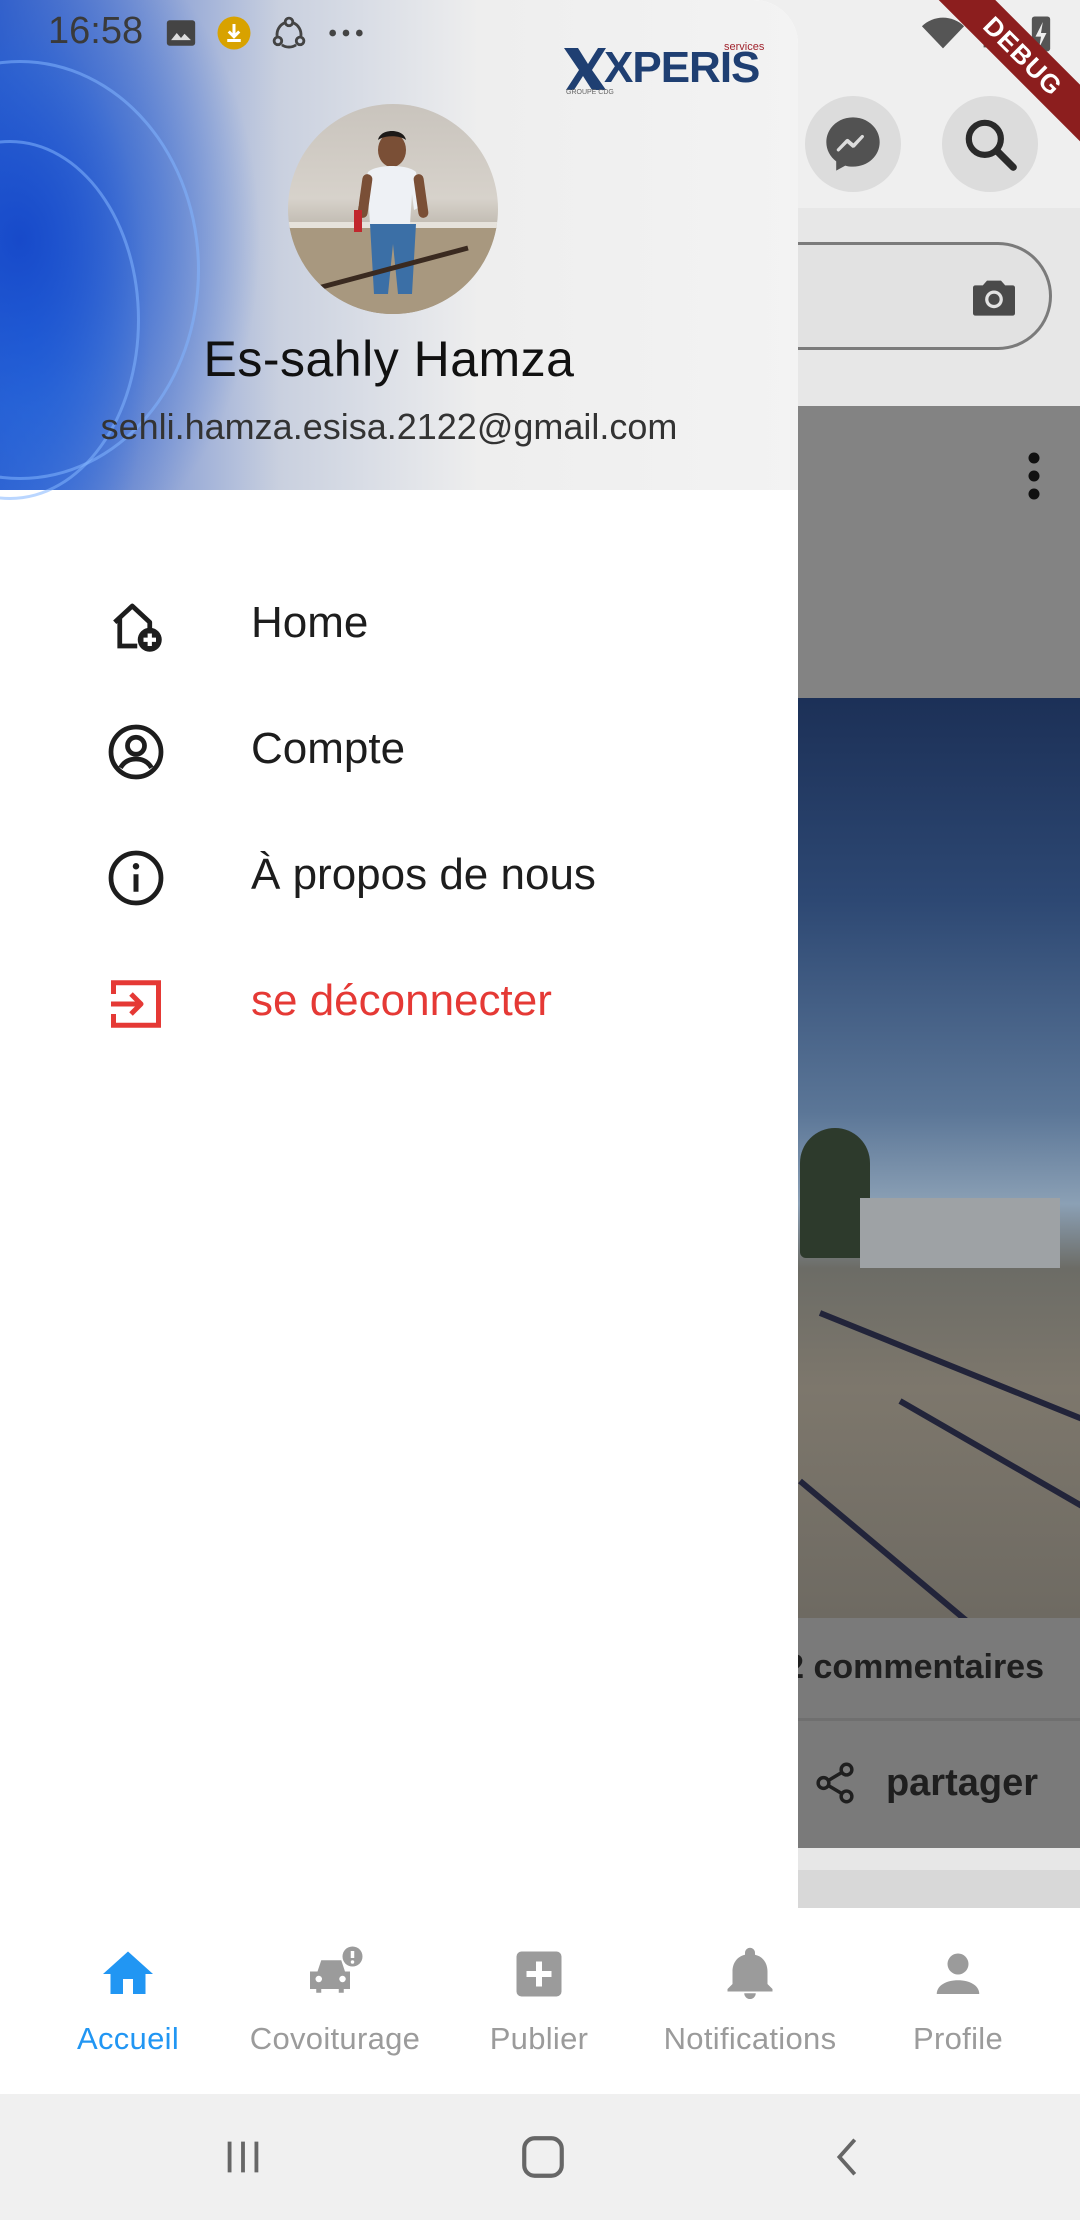 The width and height of the screenshot is (1080, 2220). I want to click on menu-item-home: Home, so click(399, 623).